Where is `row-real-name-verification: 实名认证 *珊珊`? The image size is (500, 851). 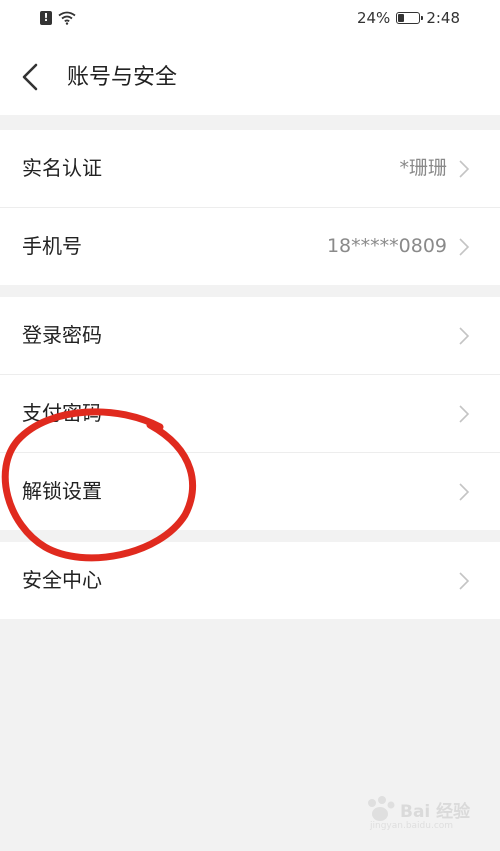
row-real-name-verification: 实名认证 *珊珊 is located at coordinates (250, 169).